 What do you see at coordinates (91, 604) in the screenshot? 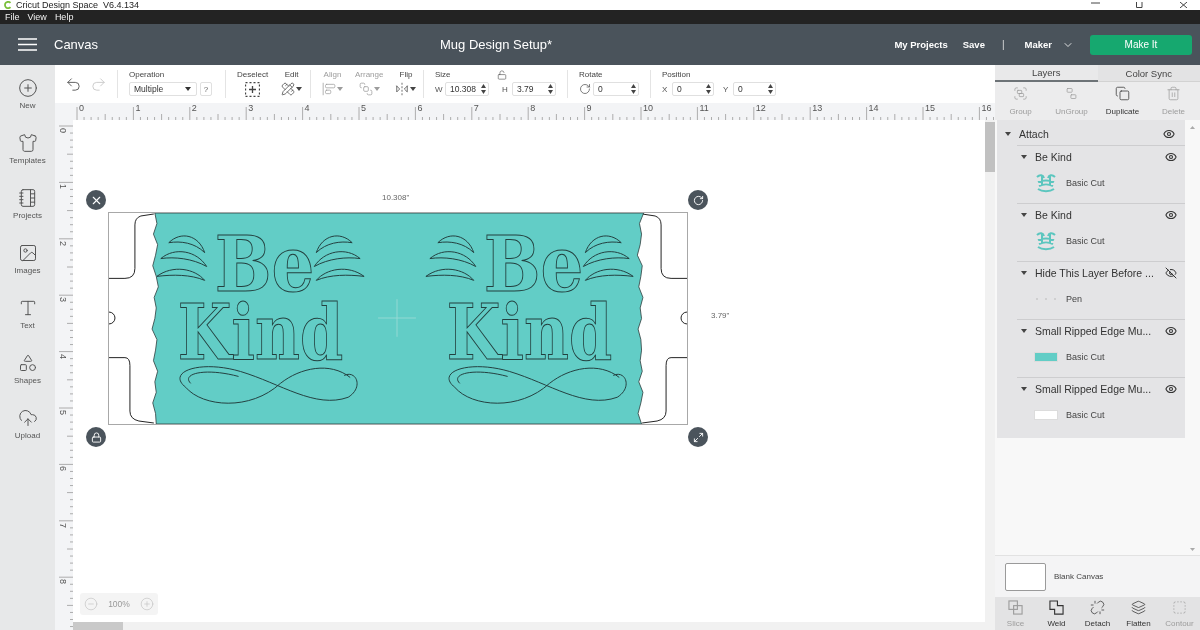
I see `minus-circle-icon` at bounding box center [91, 604].